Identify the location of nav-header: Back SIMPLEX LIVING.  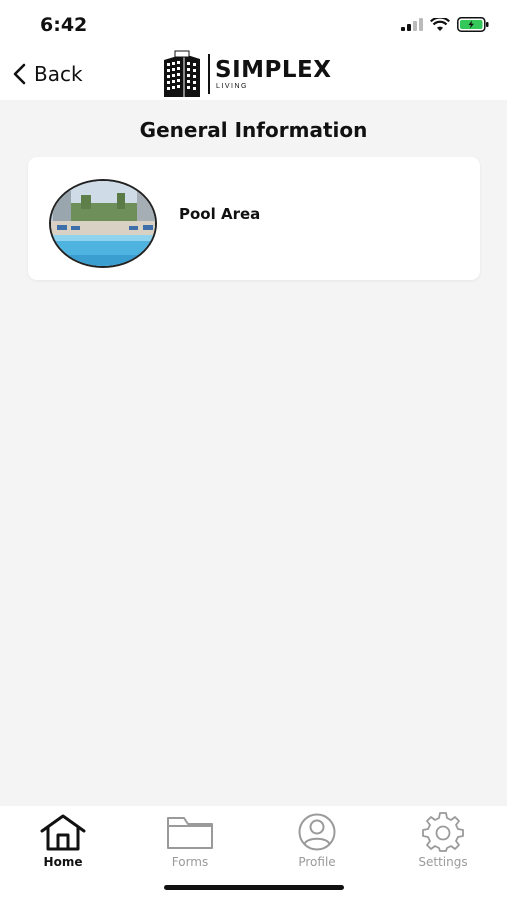
(253, 74).